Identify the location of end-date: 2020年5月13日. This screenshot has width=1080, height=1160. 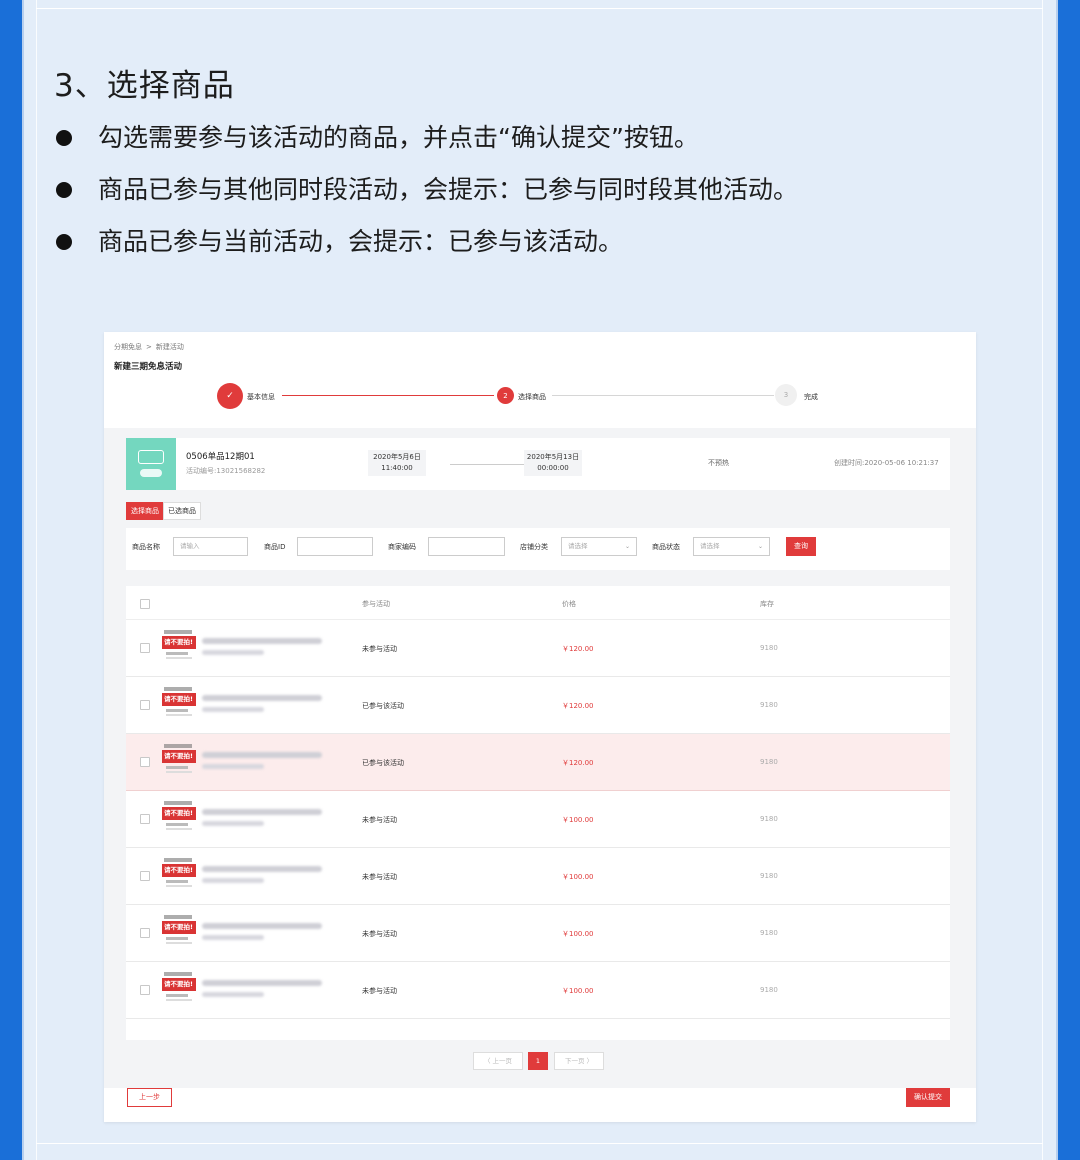
(553, 457).